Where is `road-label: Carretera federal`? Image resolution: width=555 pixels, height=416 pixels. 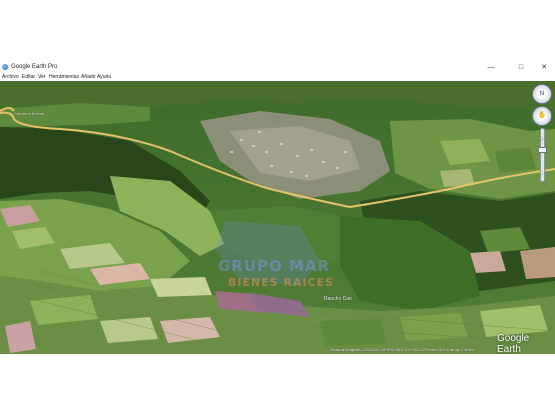 road-label: Carretera federal is located at coordinates (29, 113).